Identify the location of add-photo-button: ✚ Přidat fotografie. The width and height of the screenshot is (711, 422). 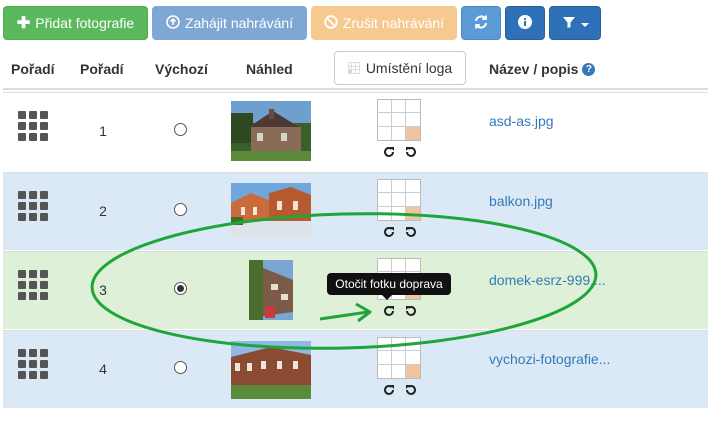
(75, 23).